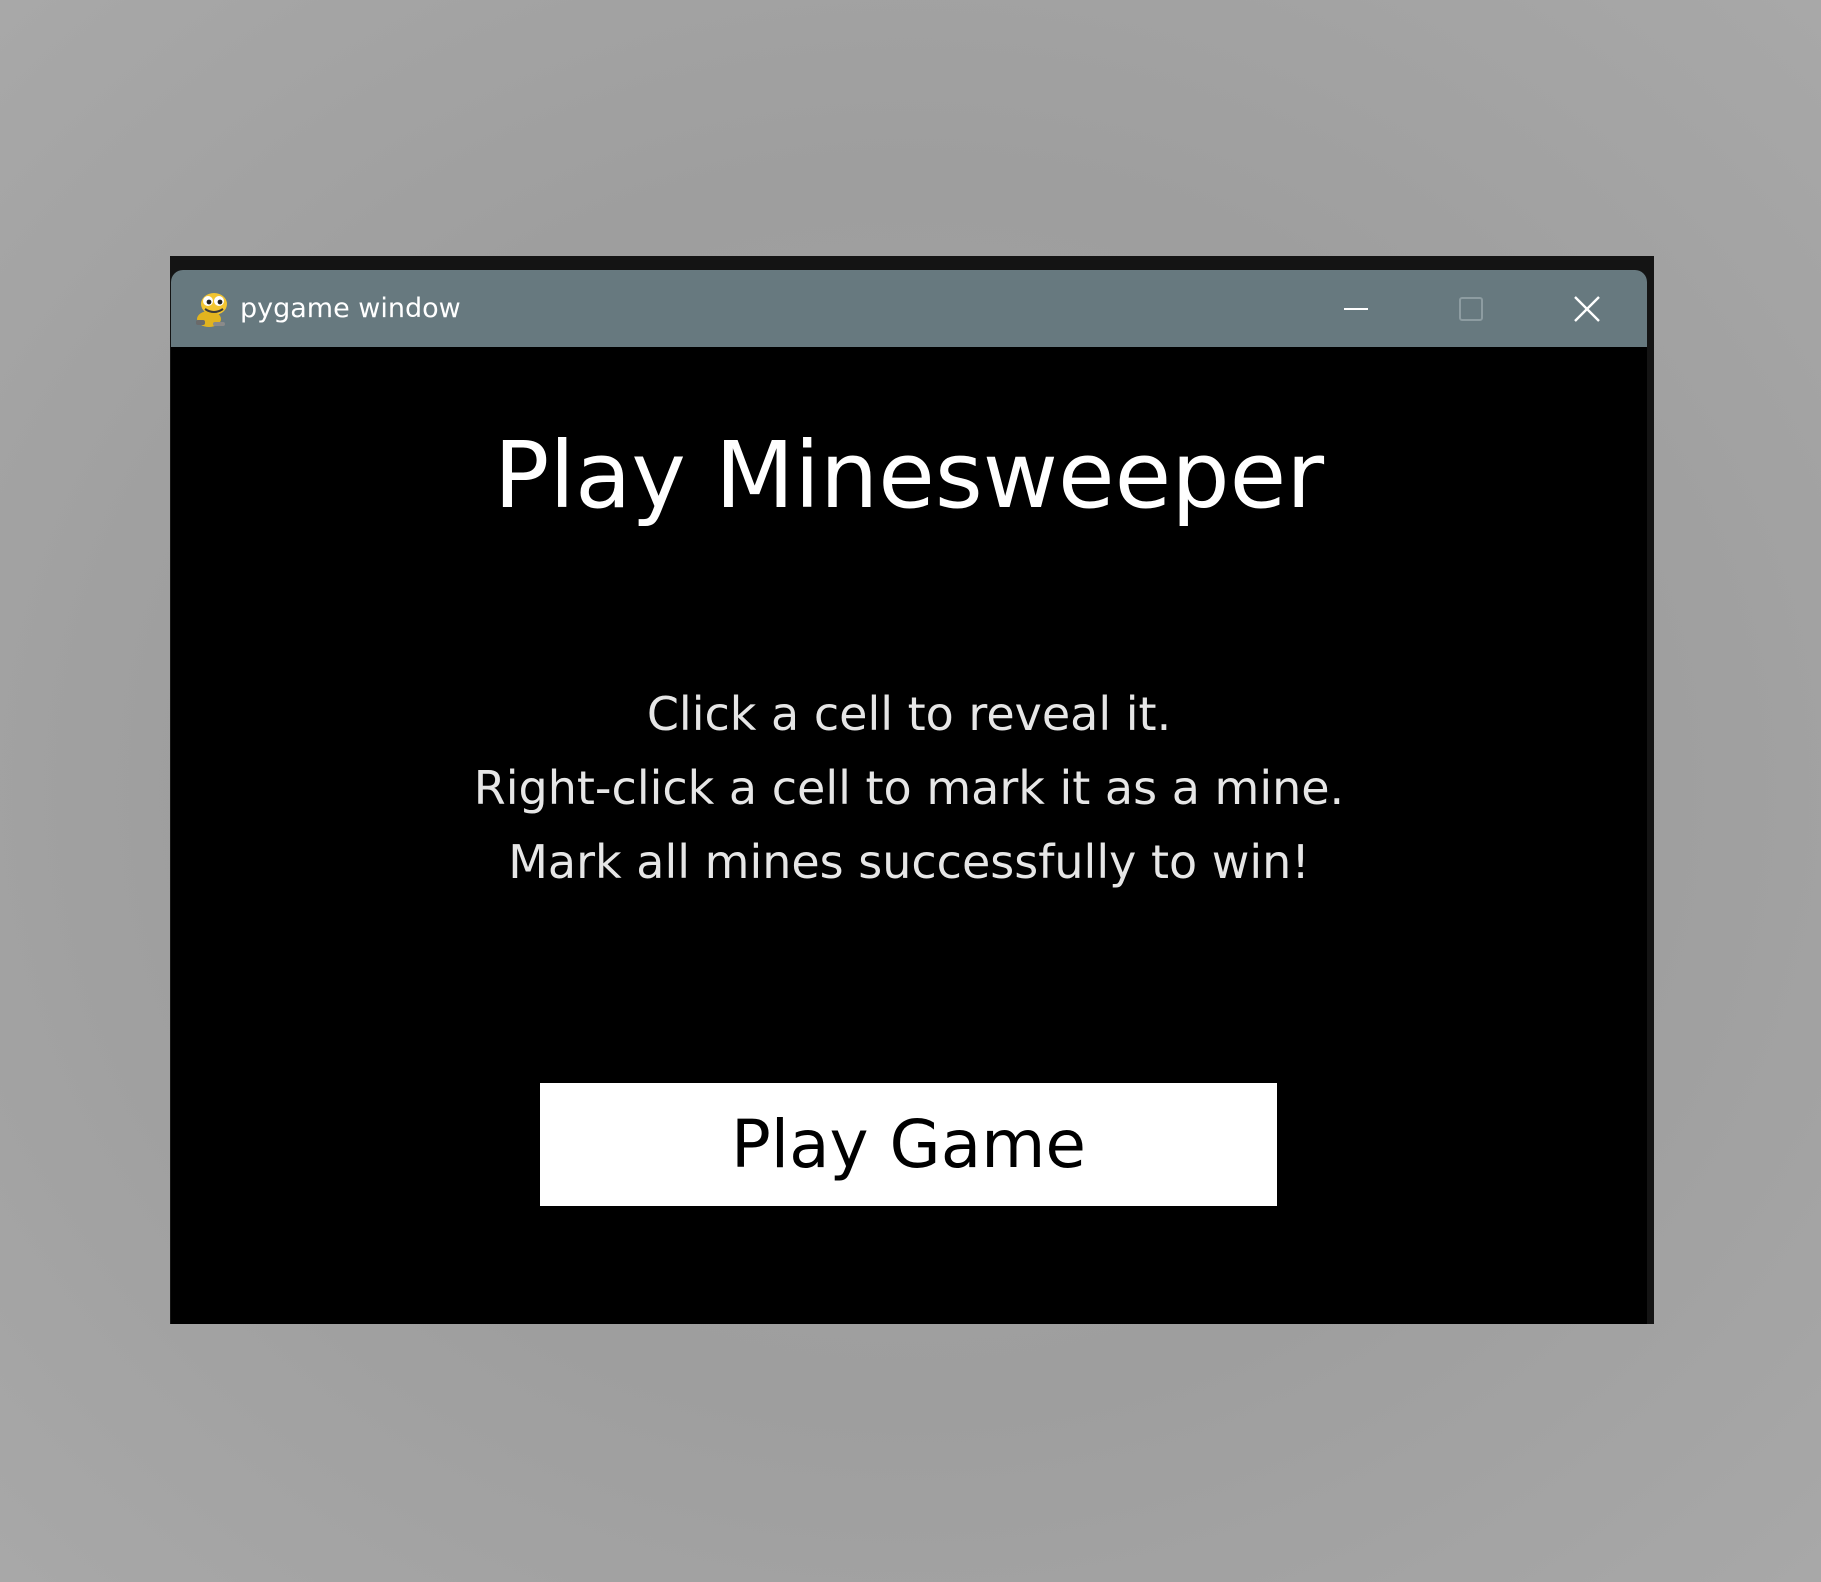 The height and width of the screenshot is (1582, 1821). Describe the element at coordinates (350, 308) in the screenshot. I see `window-title: pygame window` at that location.